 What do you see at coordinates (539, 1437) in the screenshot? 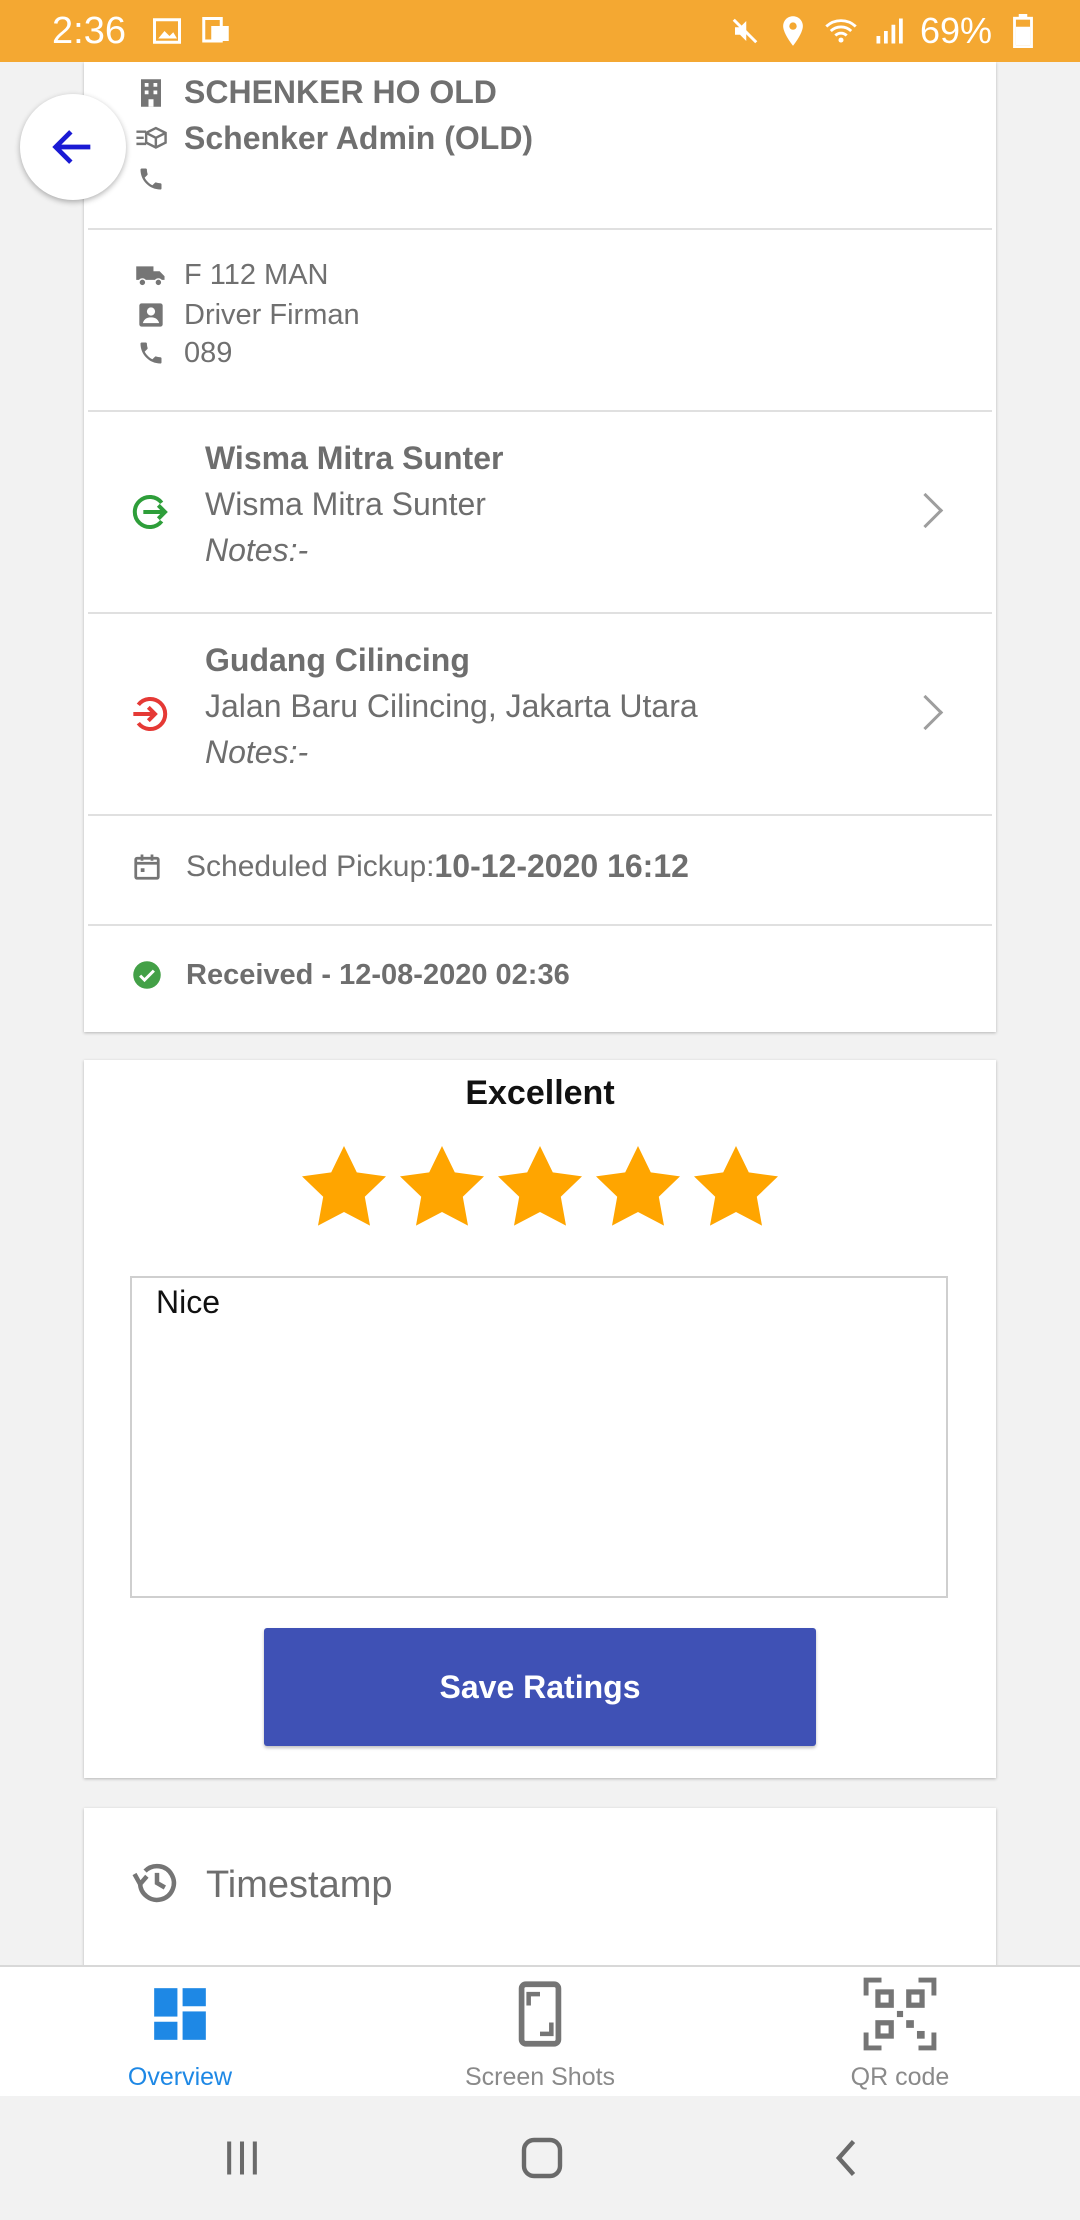
I see `rating-comment-input: Nice` at bounding box center [539, 1437].